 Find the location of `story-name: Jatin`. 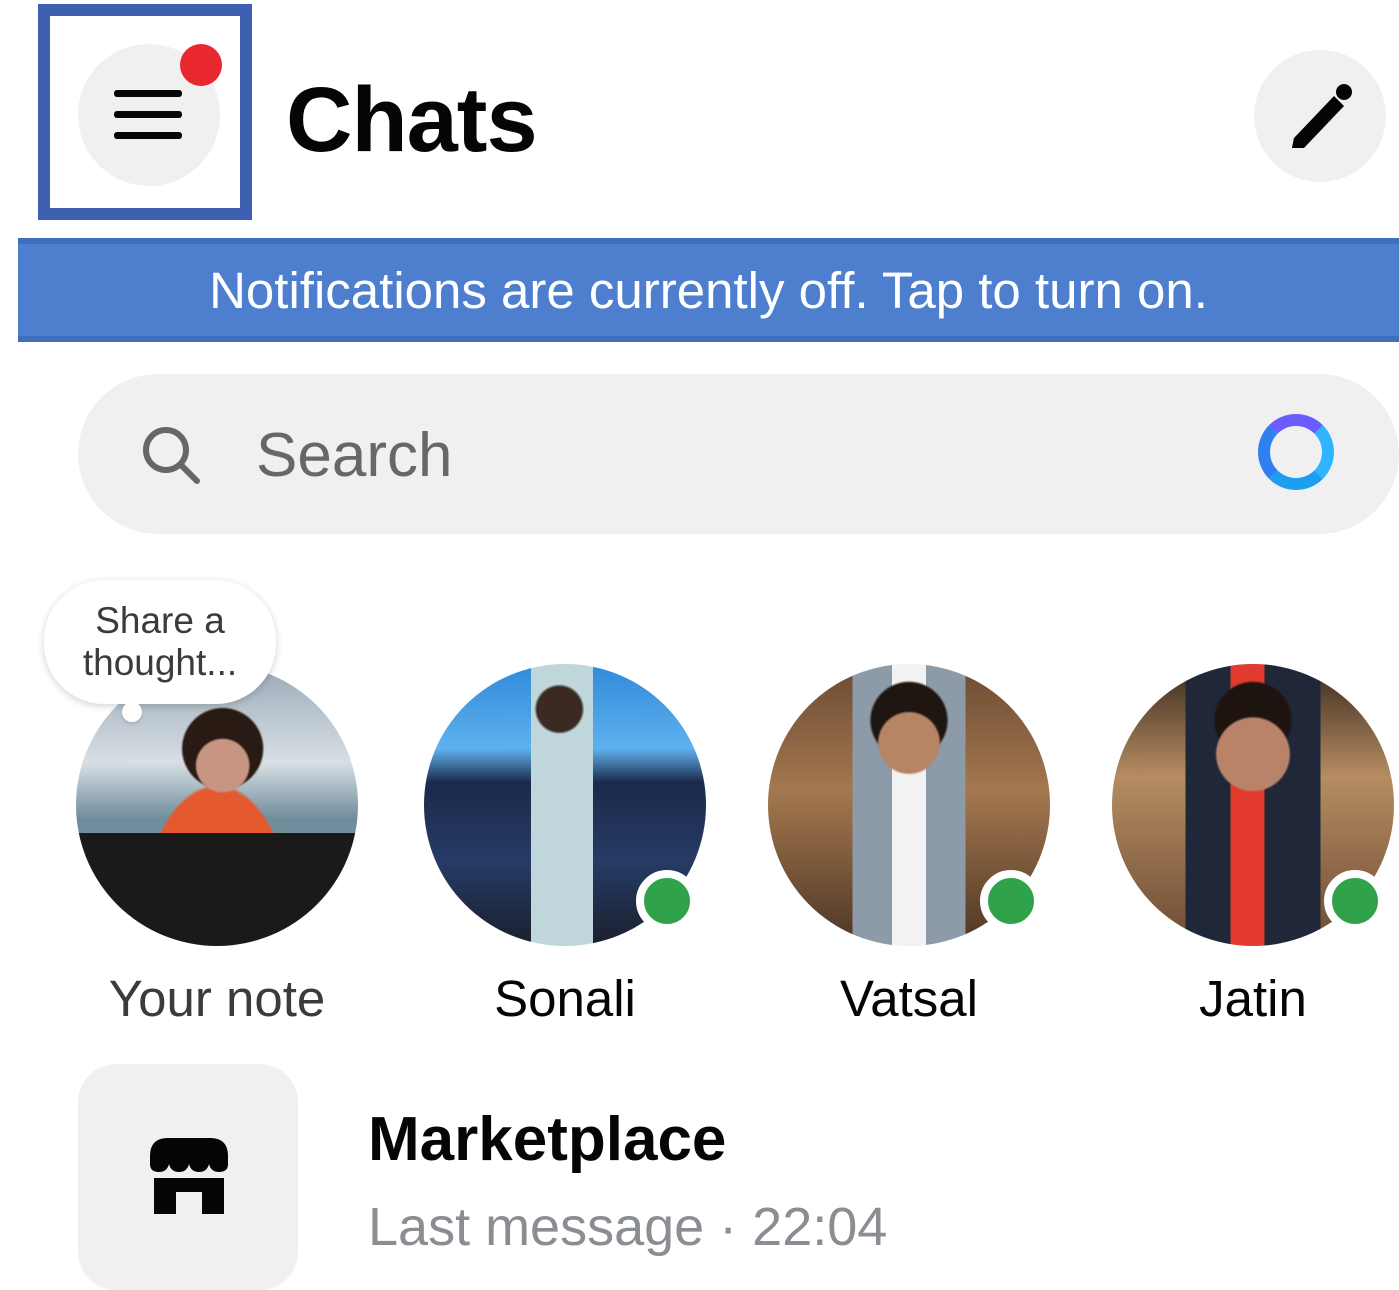

story-name: Jatin is located at coordinates (1253, 998).